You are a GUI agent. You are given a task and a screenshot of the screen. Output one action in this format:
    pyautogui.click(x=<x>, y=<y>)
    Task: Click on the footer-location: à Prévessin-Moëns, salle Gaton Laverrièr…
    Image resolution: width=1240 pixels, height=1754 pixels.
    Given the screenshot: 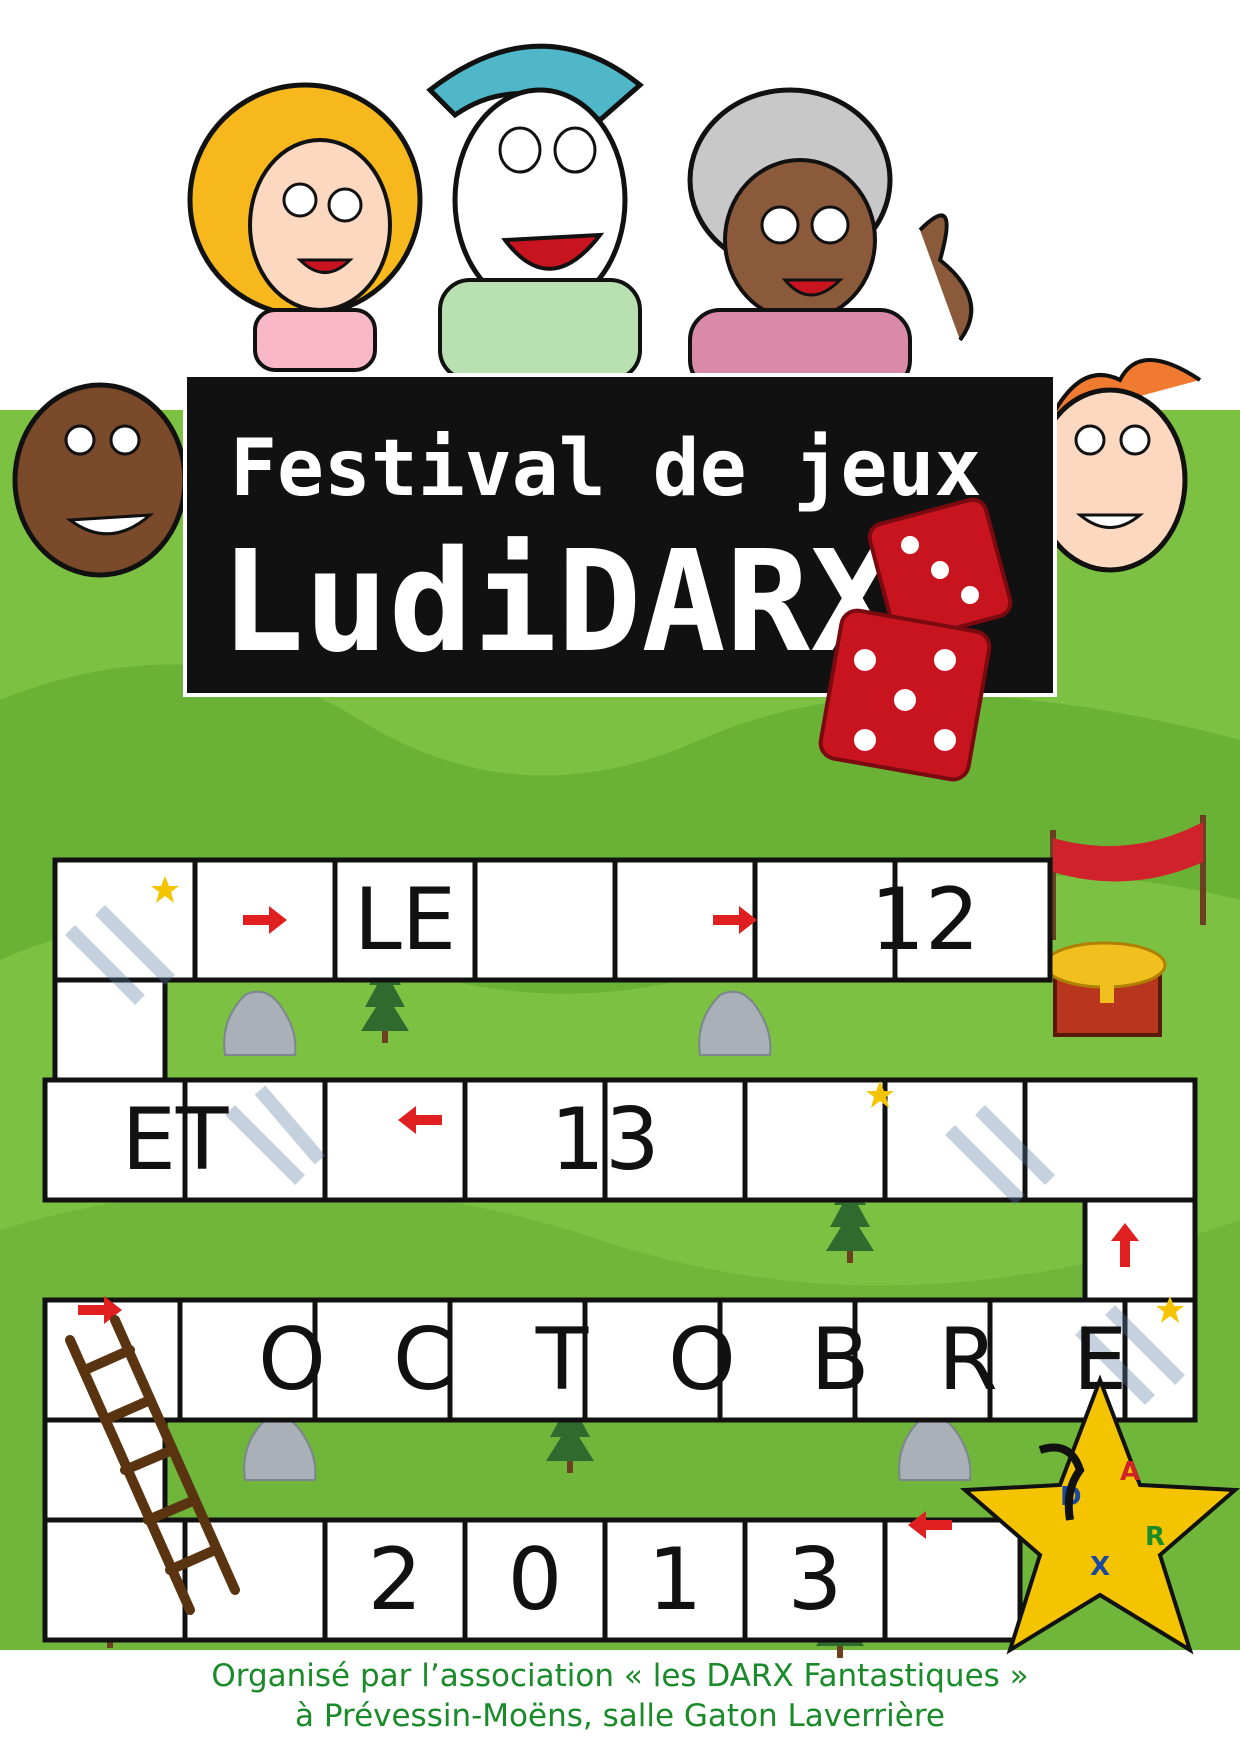 What is the action you would take?
    pyautogui.click(x=620, y=1716)
    